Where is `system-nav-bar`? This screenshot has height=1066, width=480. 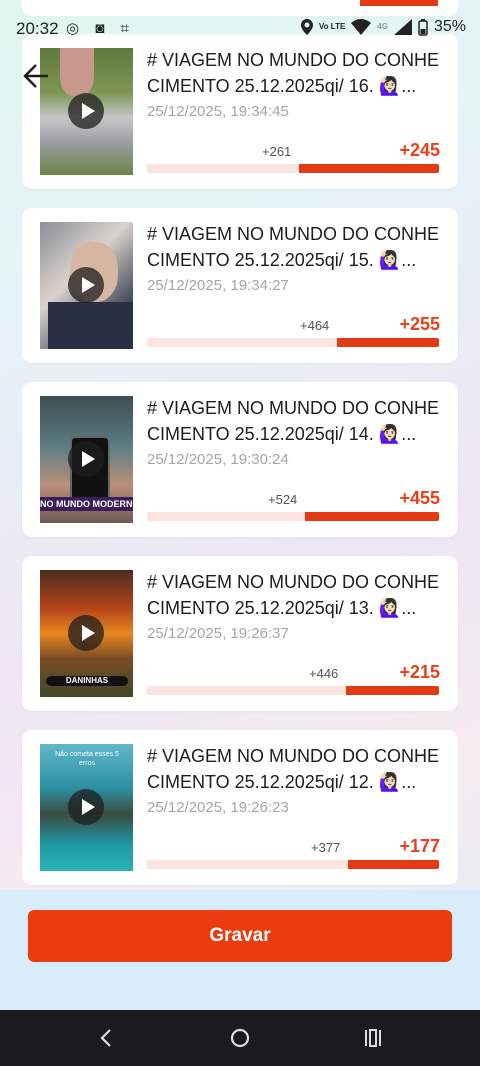
system-nav-bar is located at coordinates (240, 1038).